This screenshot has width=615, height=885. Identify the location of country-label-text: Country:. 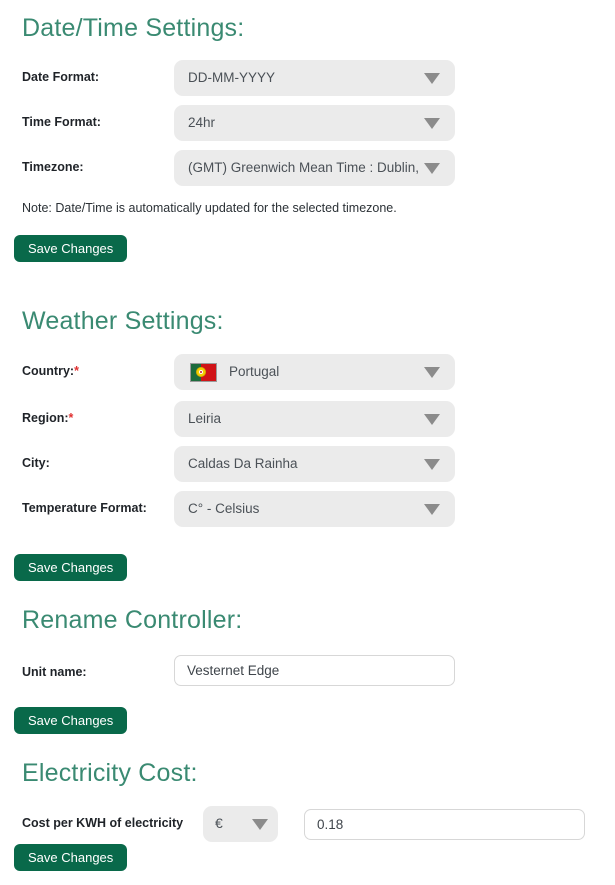
(48, 371).